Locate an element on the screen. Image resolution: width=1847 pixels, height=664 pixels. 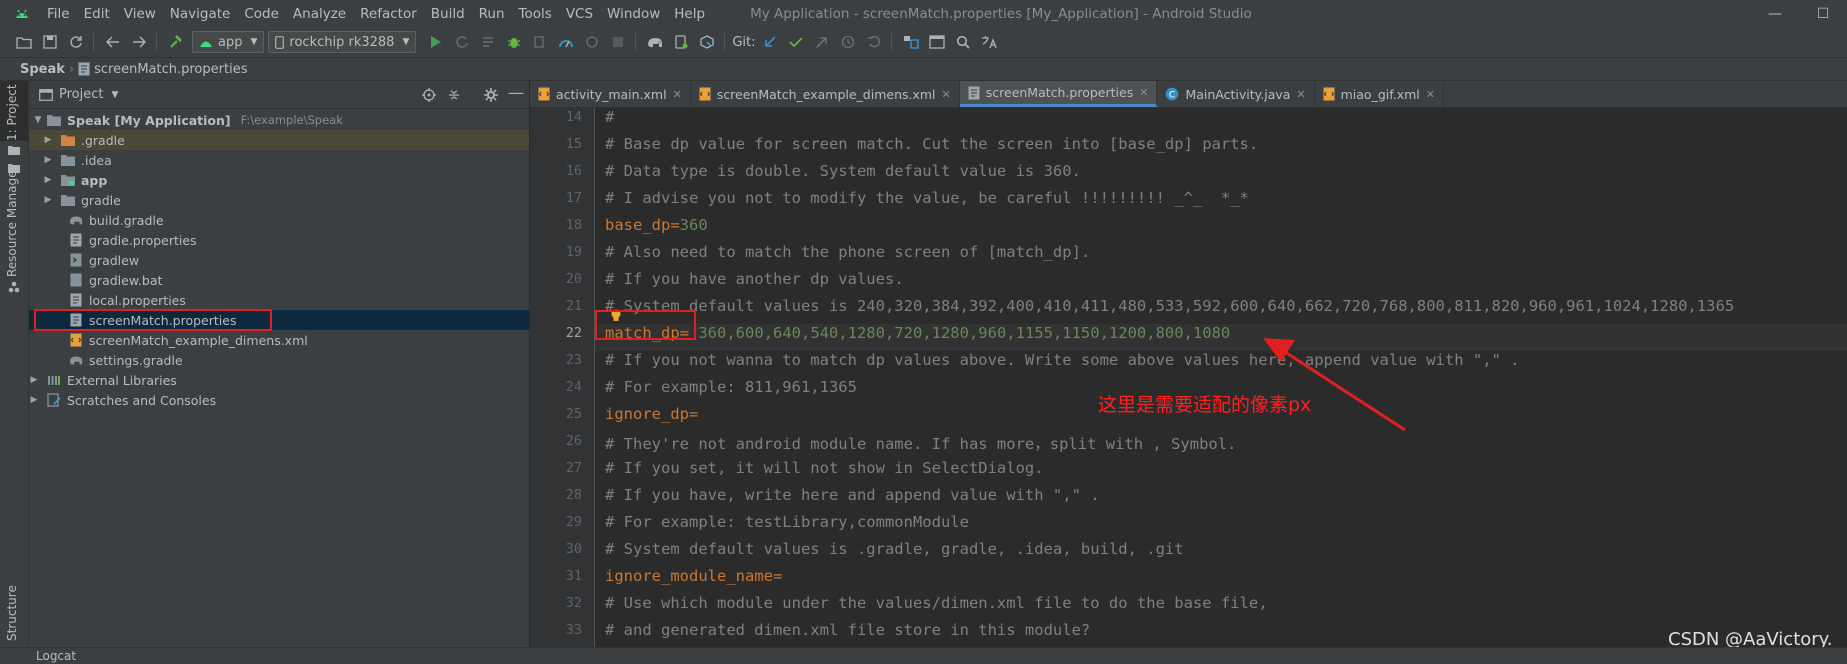
tree-item: ▶ app is located at coordinates (279, 180).